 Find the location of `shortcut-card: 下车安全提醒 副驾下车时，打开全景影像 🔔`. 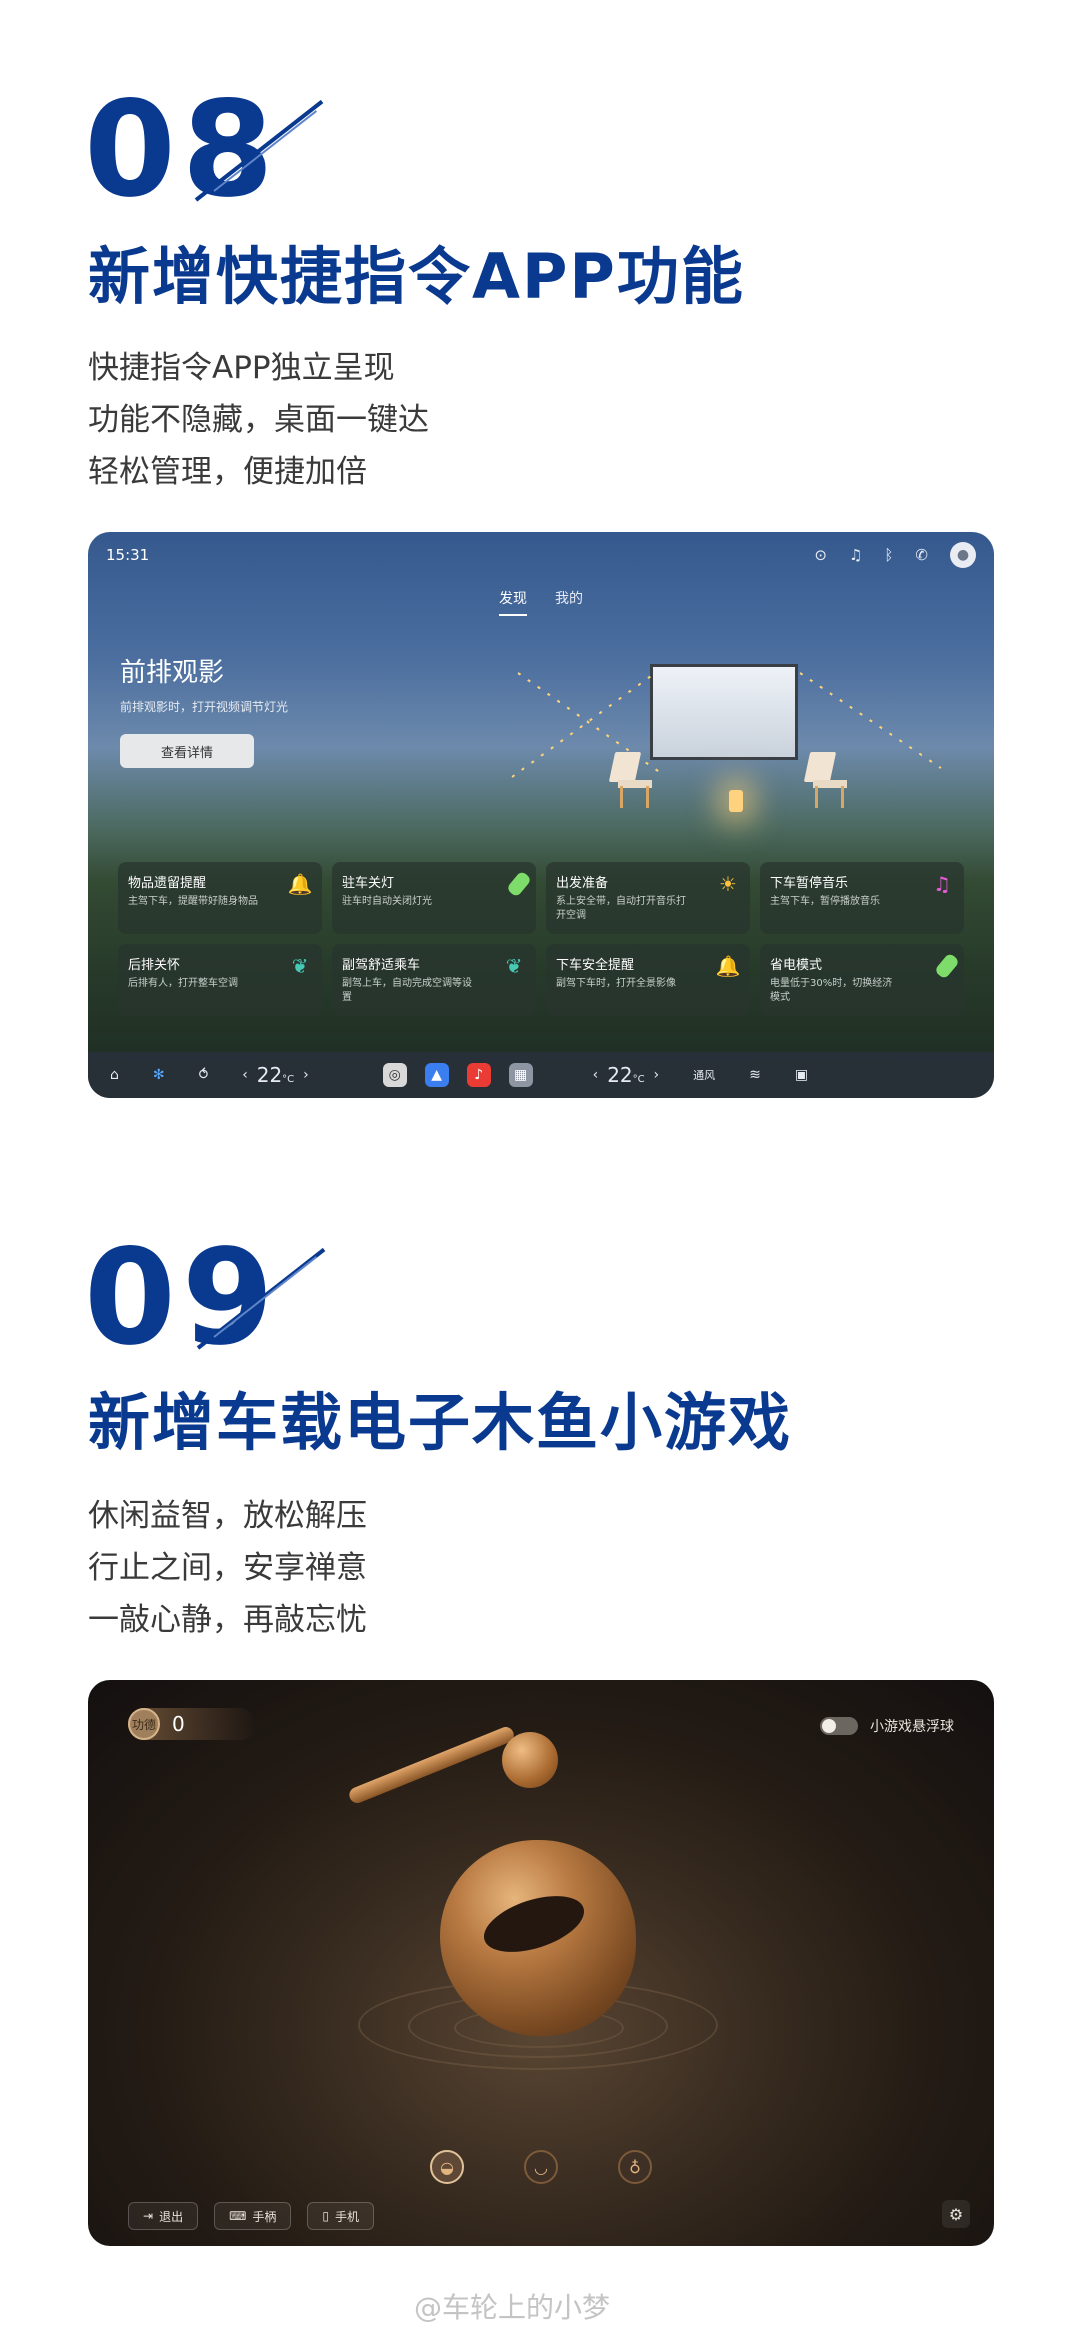

shortcut-card: 下车安全提醒 副驾下车时，打开全景影像 🔔 is located at coordinates (648, 980).